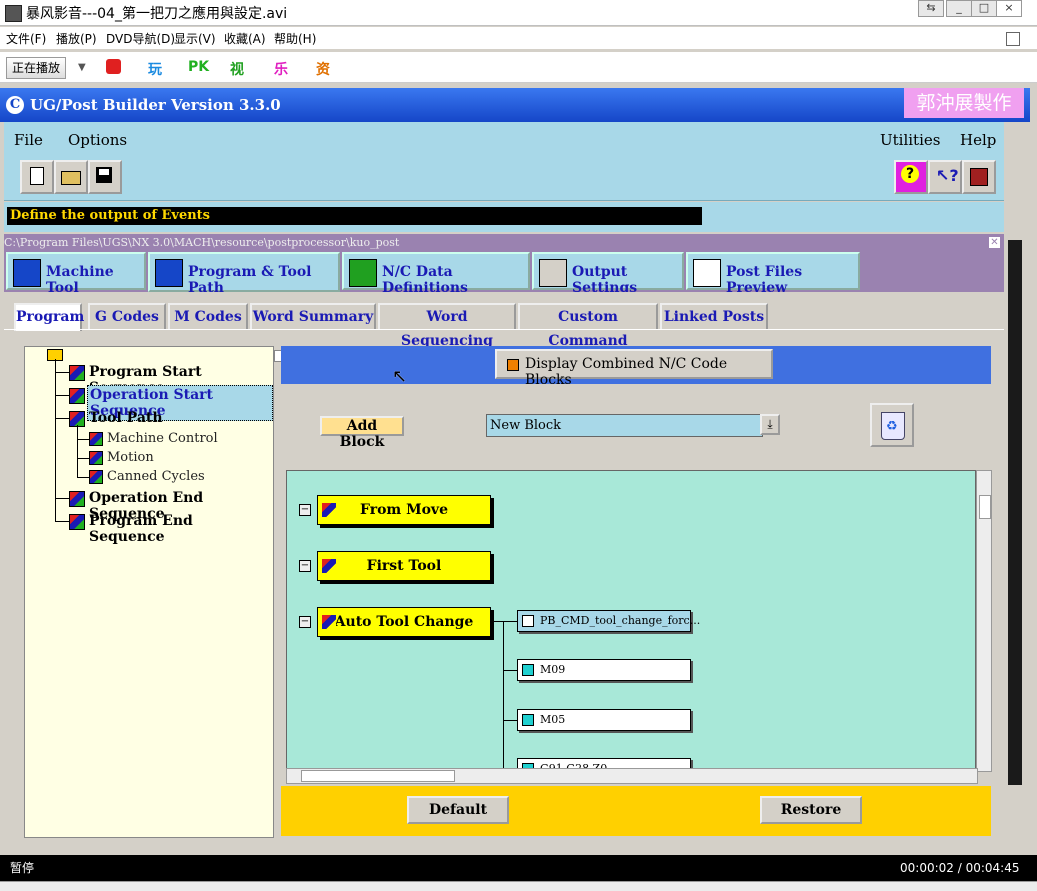 The width and height of the screenshot is (1037, 891). What do you see at coordinates (994, 242) in the screenshot?
I see `close-icon: ✕` at bounding box center [994, 242].